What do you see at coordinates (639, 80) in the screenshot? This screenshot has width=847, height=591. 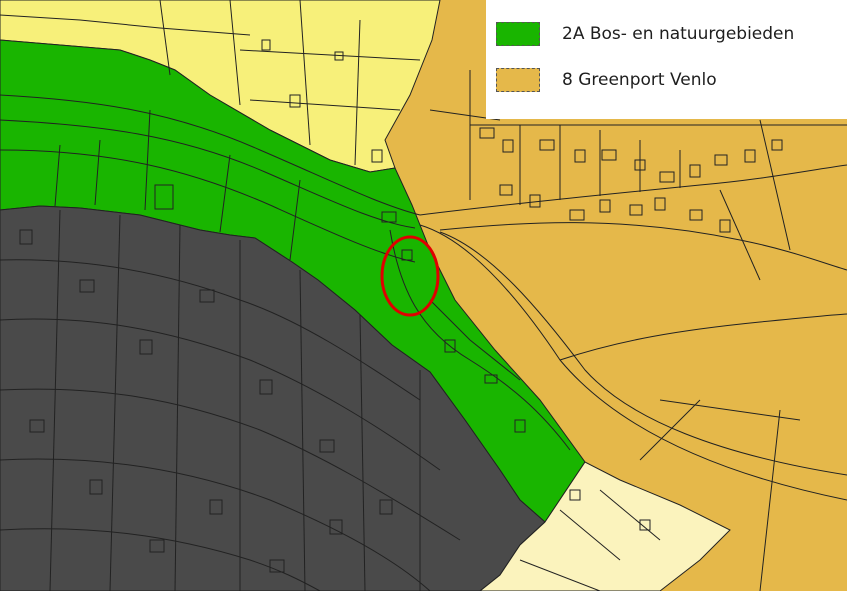 I see `legend-label: 8 Greenport Venlo` at bounding box center [639, 80].